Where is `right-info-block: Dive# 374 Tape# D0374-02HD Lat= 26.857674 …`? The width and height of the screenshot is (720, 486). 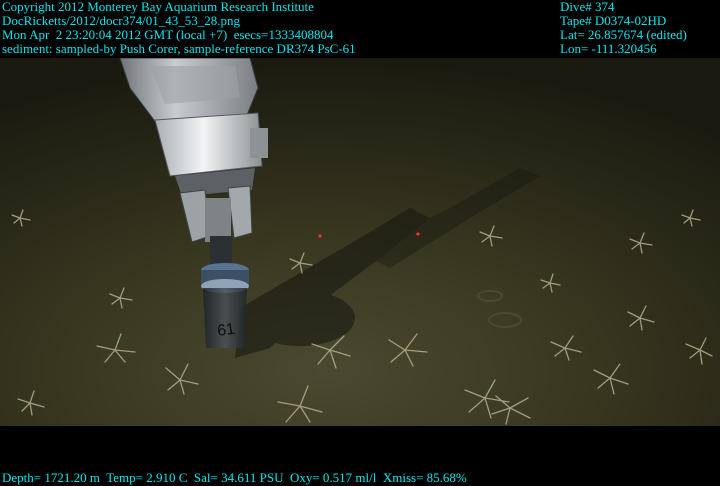 right-info-block: Dive# 374 Tape# D0374-02HD Lat= 26.857674 … is located at coordinates (623, 28).